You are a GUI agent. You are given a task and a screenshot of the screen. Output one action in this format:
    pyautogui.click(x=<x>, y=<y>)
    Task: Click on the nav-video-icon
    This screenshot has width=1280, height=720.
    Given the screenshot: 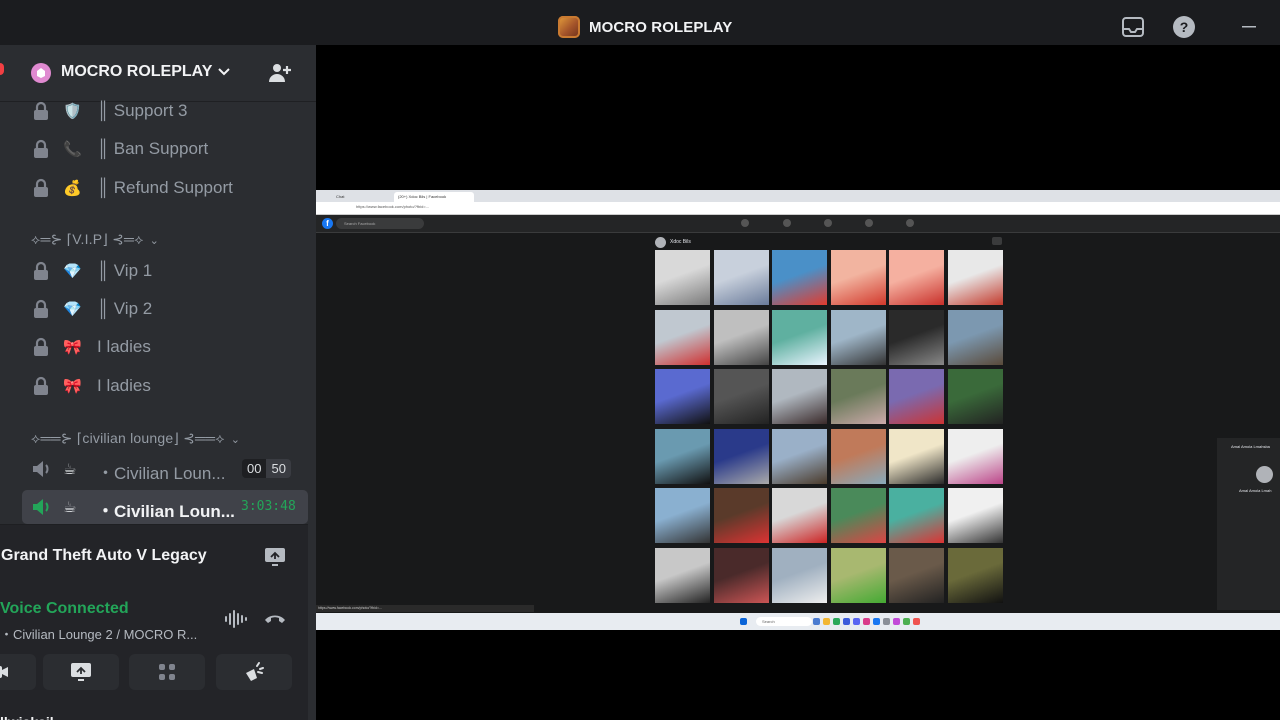 What is the action you would take?
    pyautogui.click(x=787, y=223)
    